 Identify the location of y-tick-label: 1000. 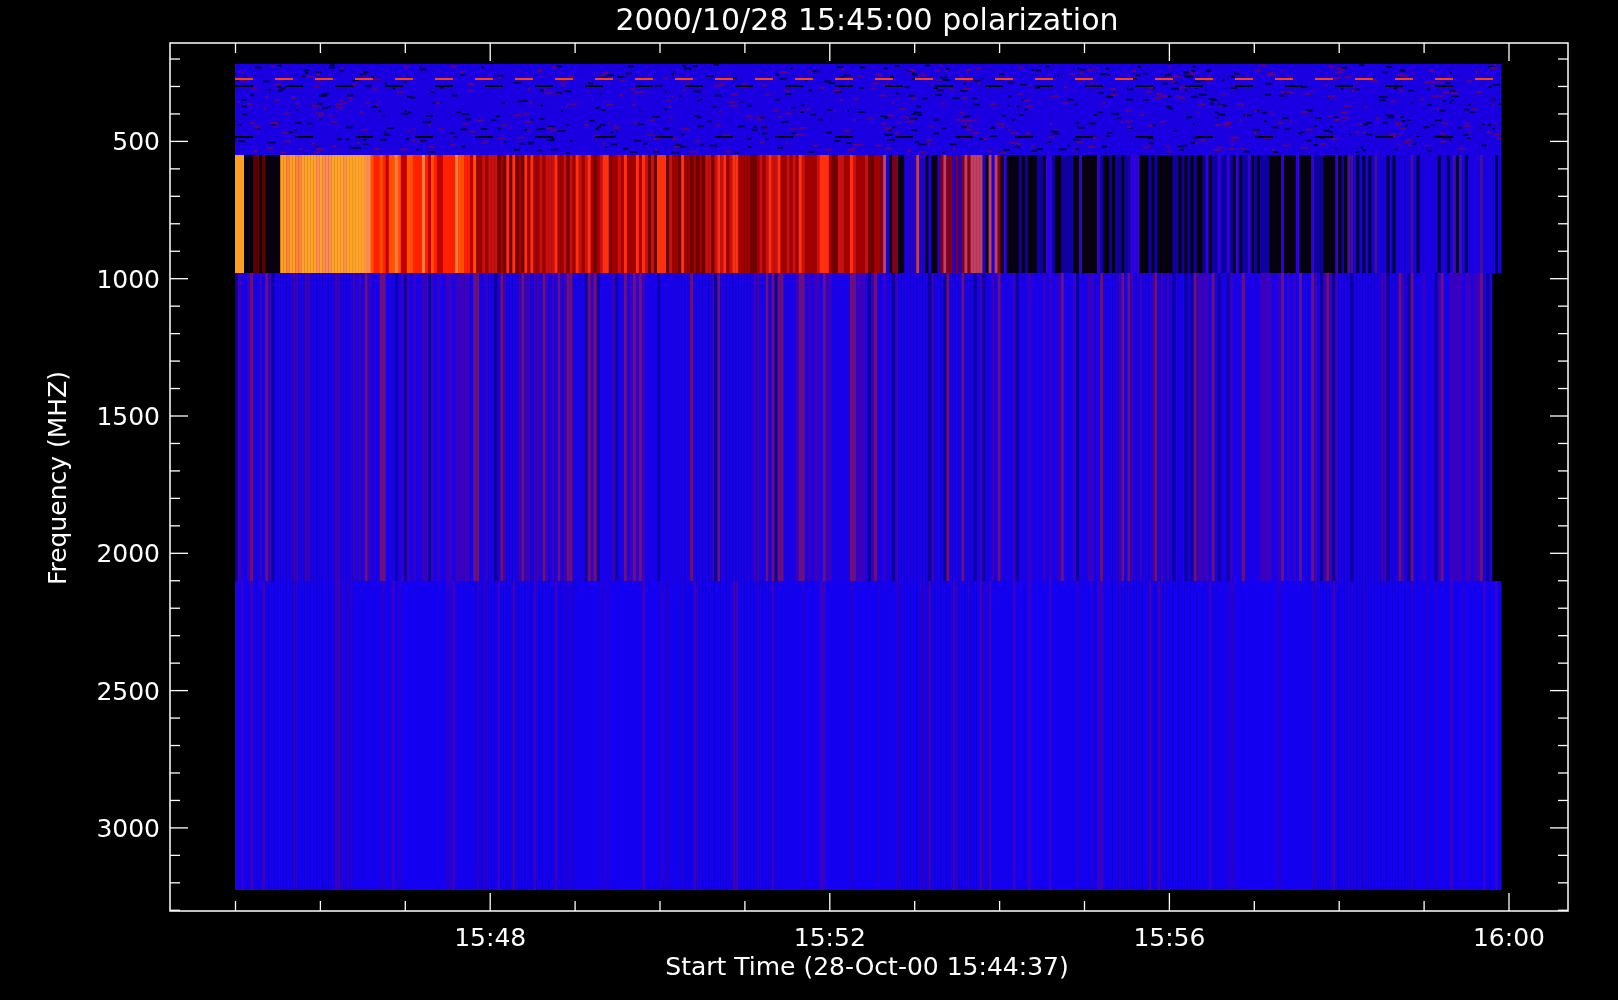
(128, 279).